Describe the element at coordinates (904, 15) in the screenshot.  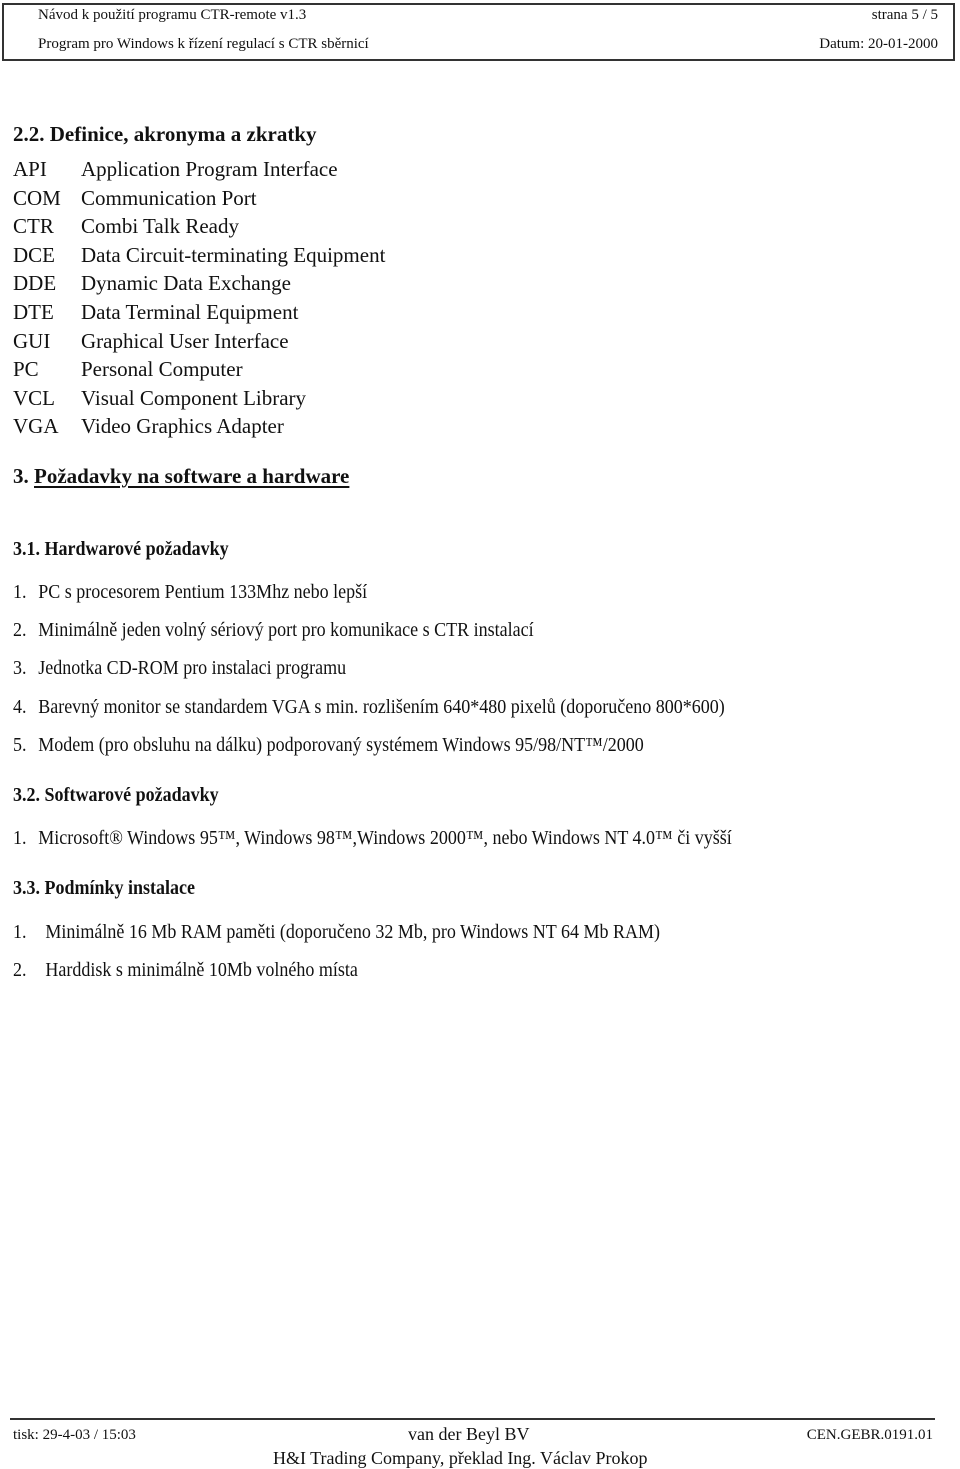
I see `page-number: strana 5 / 5` at that location.